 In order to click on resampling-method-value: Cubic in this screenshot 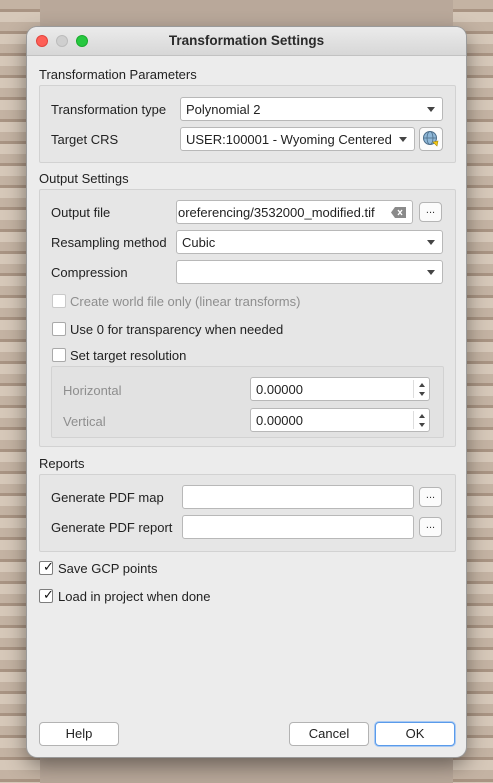, I will do `click(199, 242)`.